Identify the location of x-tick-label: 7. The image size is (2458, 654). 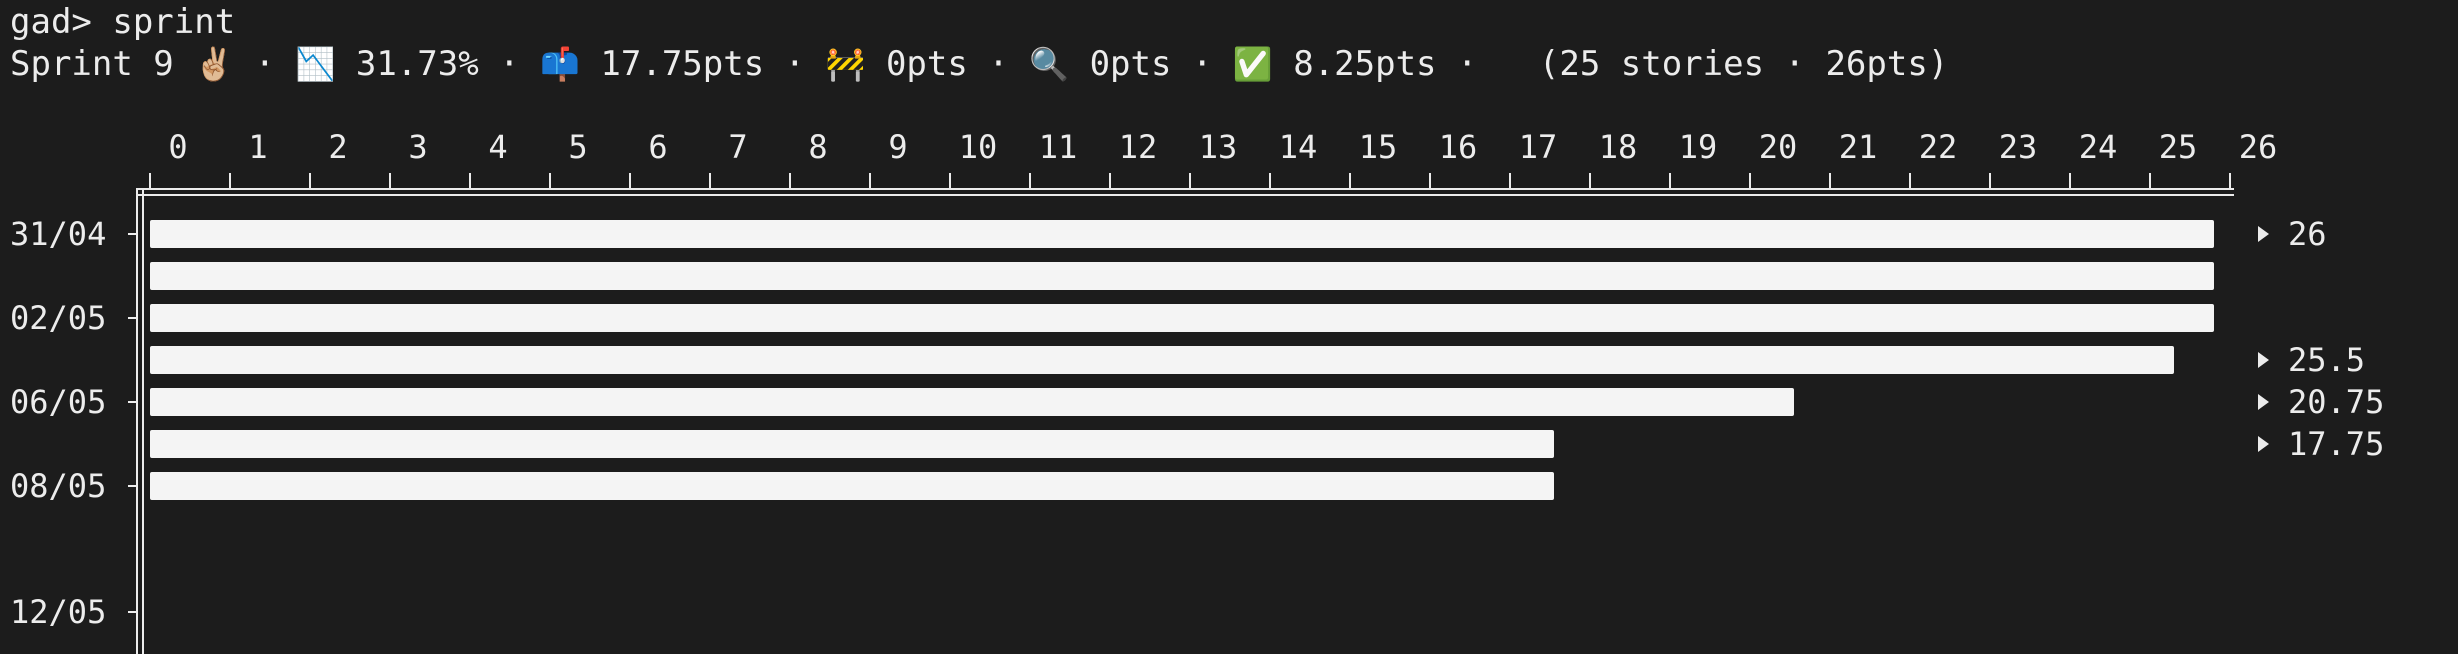
(737, 147).